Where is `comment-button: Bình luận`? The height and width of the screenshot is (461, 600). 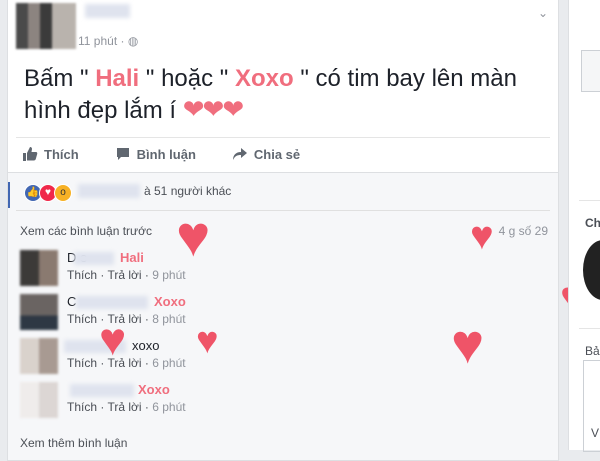 comment-button: Bình luận is located at coordinates (155, 154).